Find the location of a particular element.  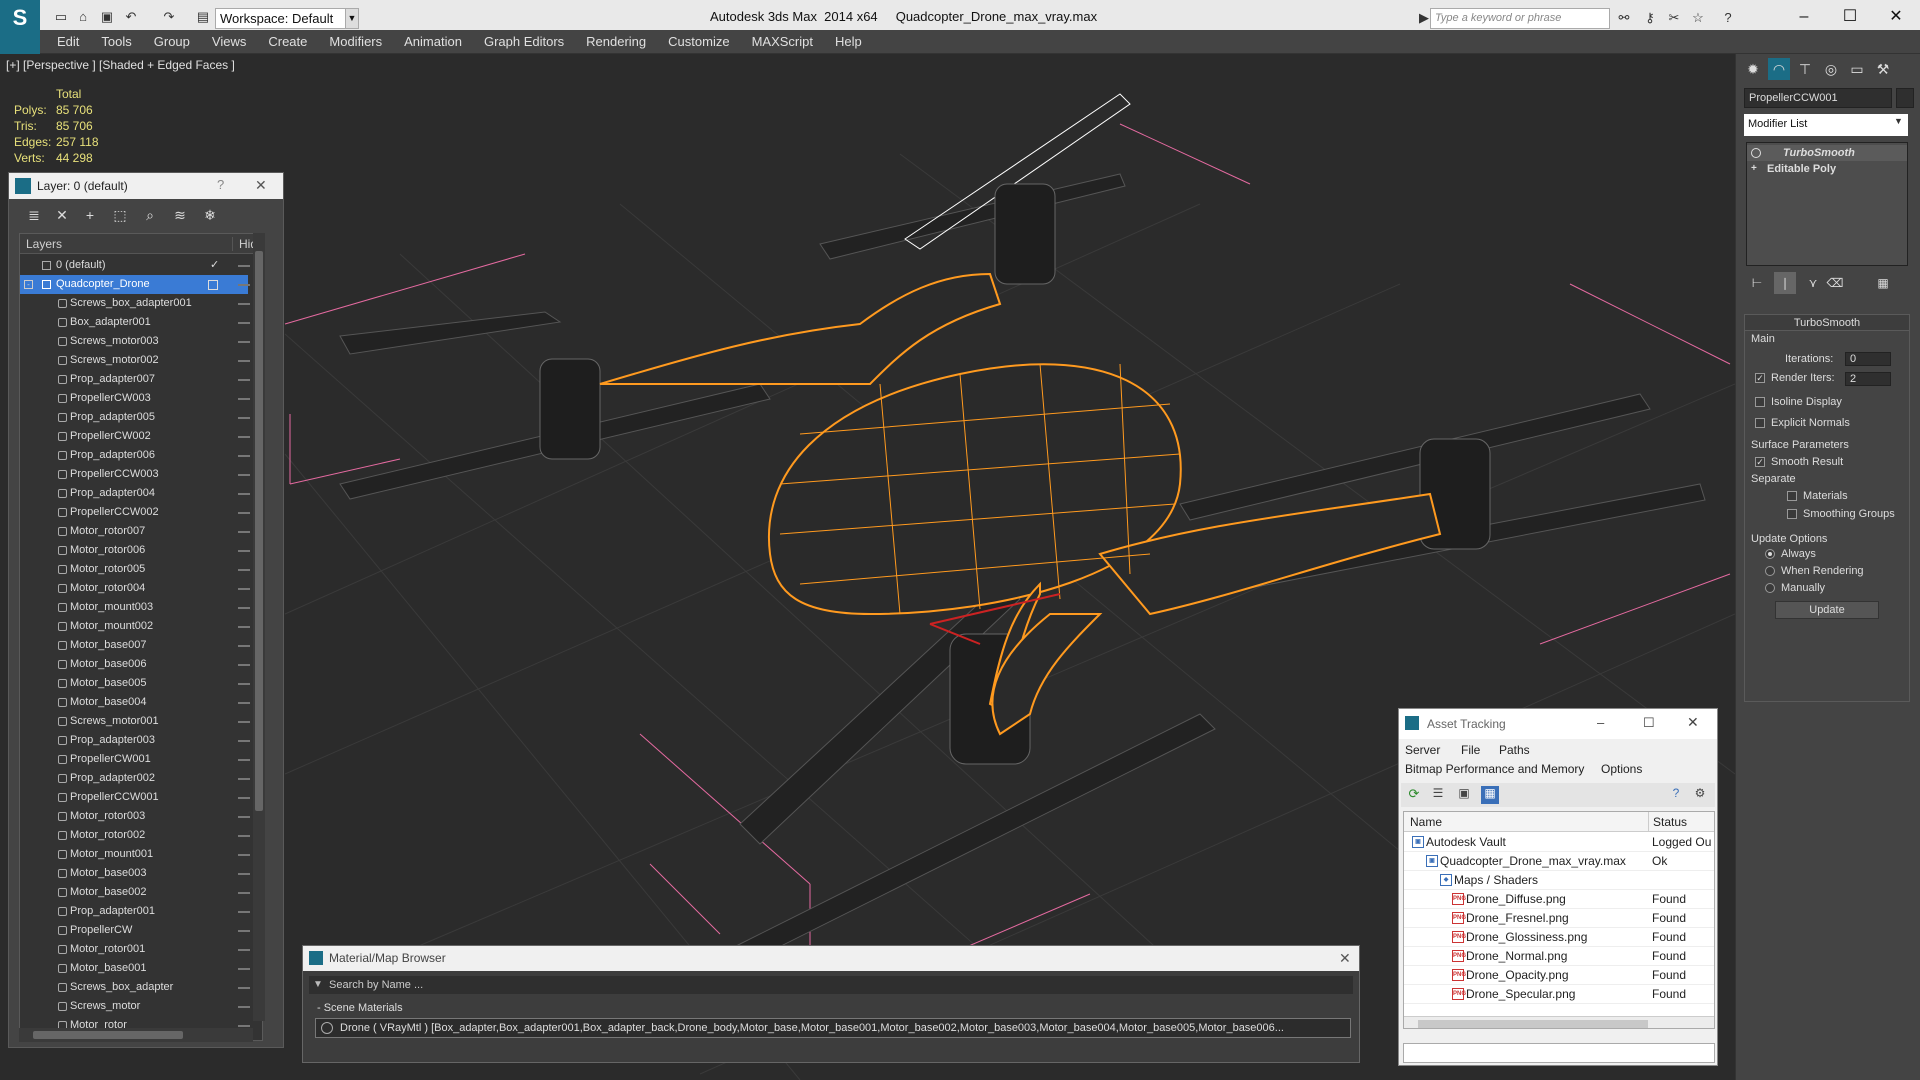

menu-group: Group is located at coordinates (172, 42).